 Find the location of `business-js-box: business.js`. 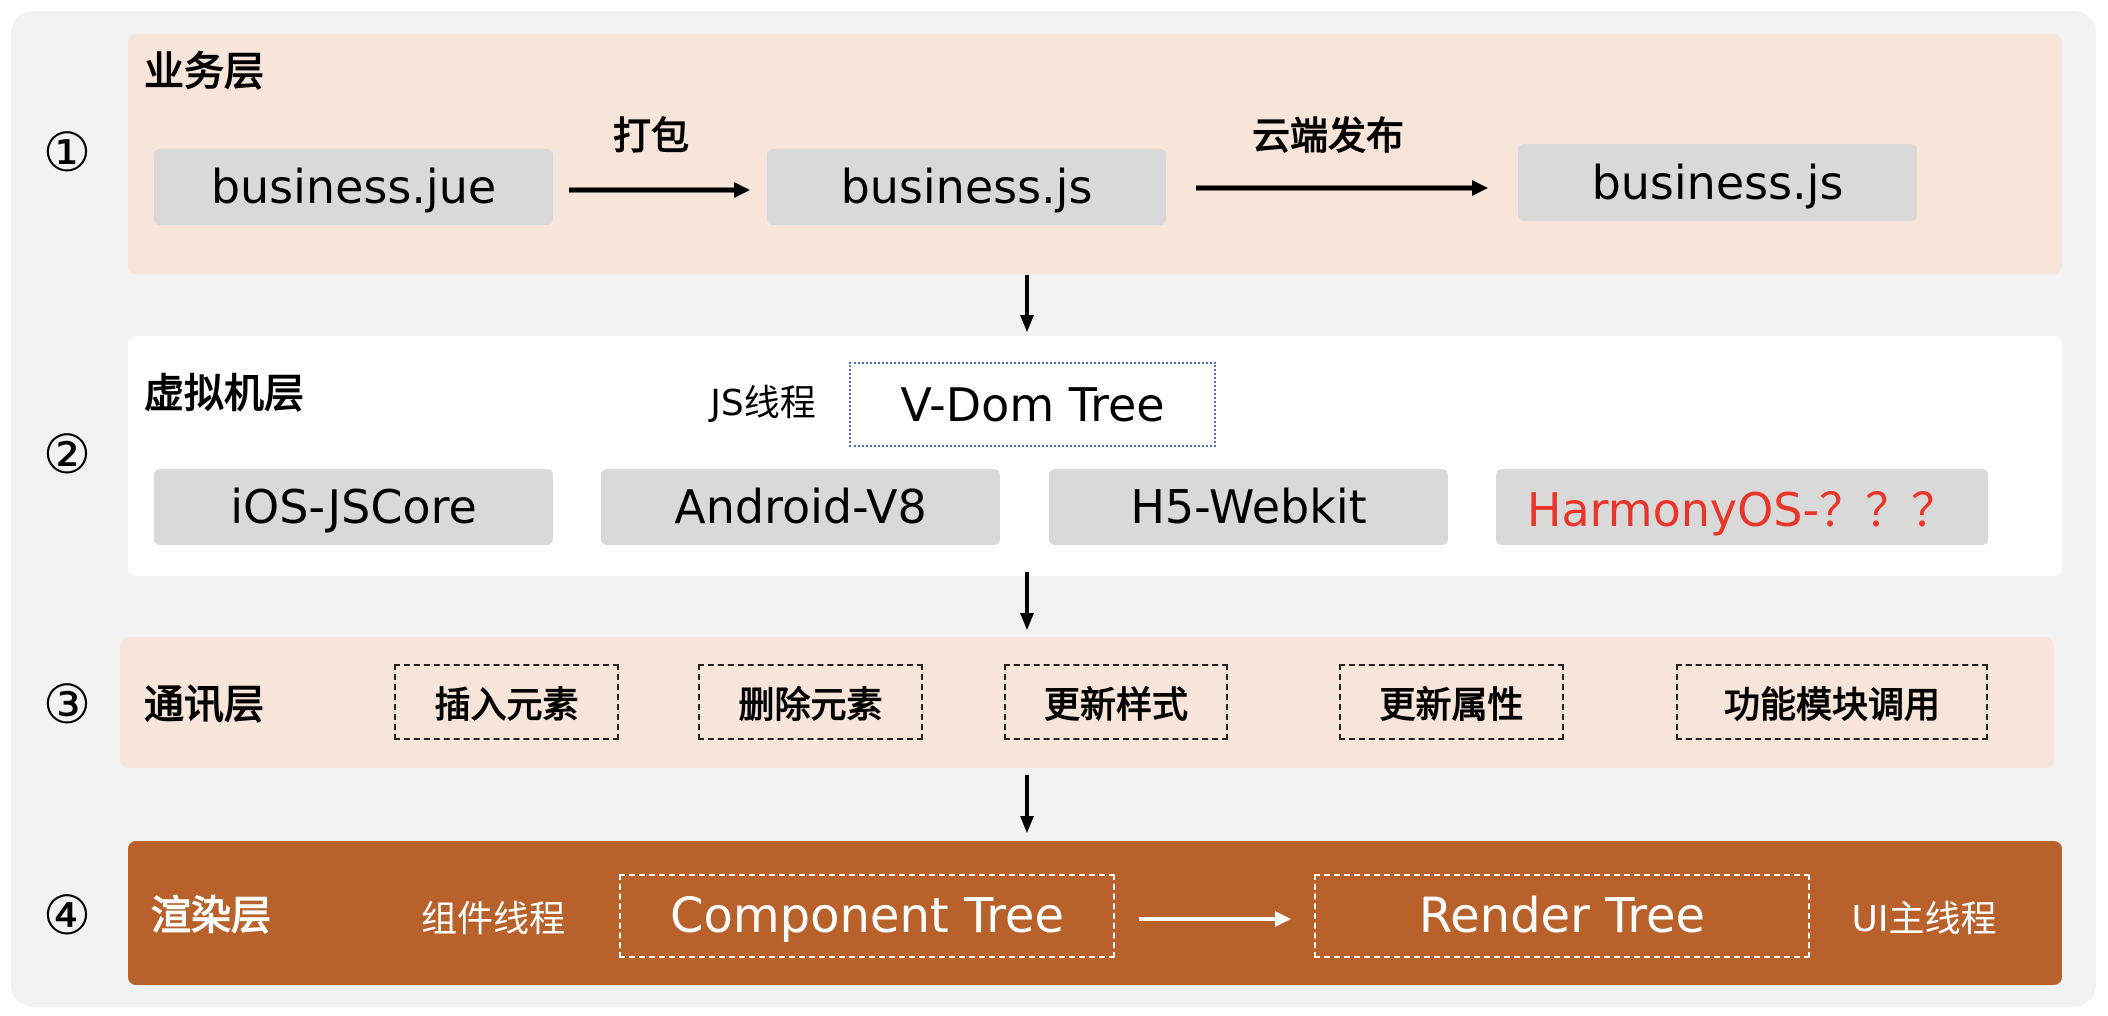

business-js-box: business.js is located at coordinates (966, 187).